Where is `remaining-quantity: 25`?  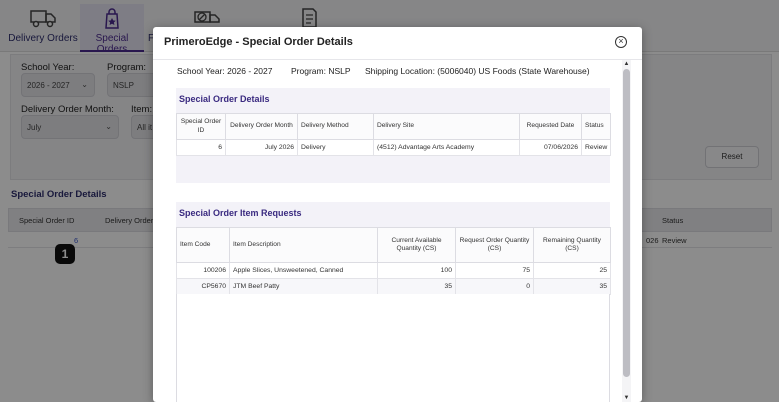
remaining-quantity: 25 is located at coordinates (572, 270).